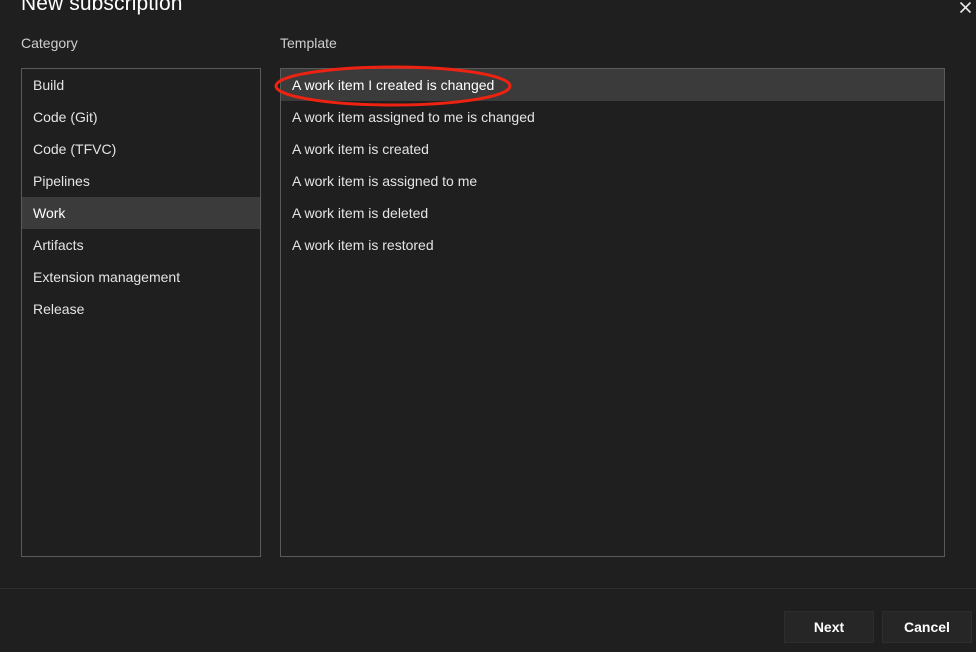 Image resolution: width=976 pixels, height=652 pixels. What do you see at coordinates (141, 213) in the screenshot?
I see `category-item: Work` at bounding box center [141, 213].